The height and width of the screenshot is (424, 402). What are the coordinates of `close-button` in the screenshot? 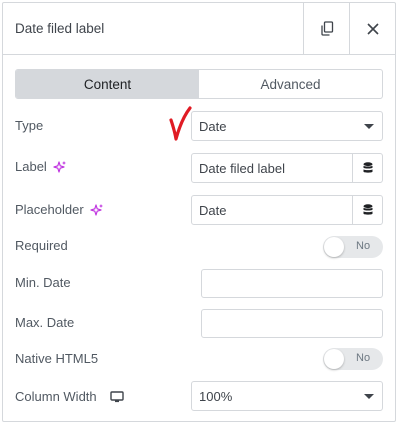 It's located at (372, 28).